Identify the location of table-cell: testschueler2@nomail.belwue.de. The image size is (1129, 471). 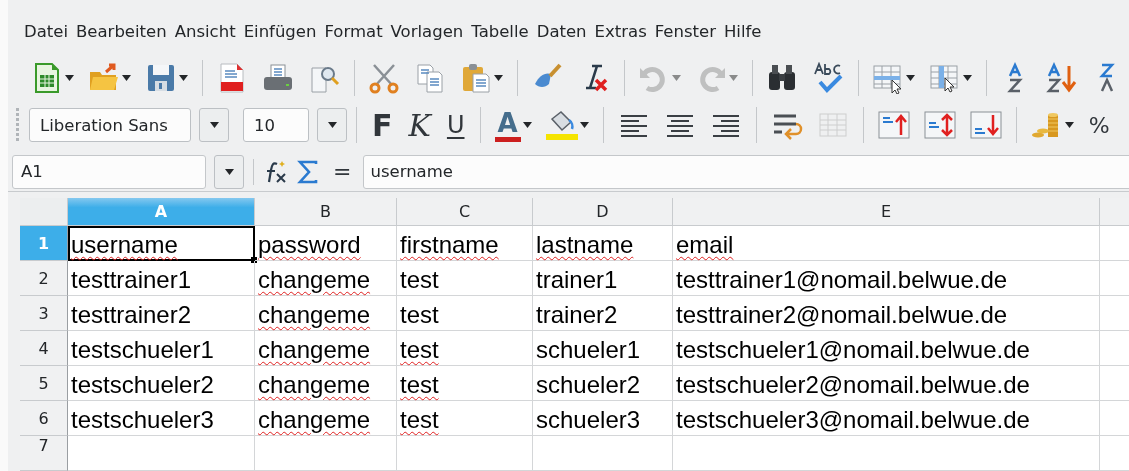
(853, 385).